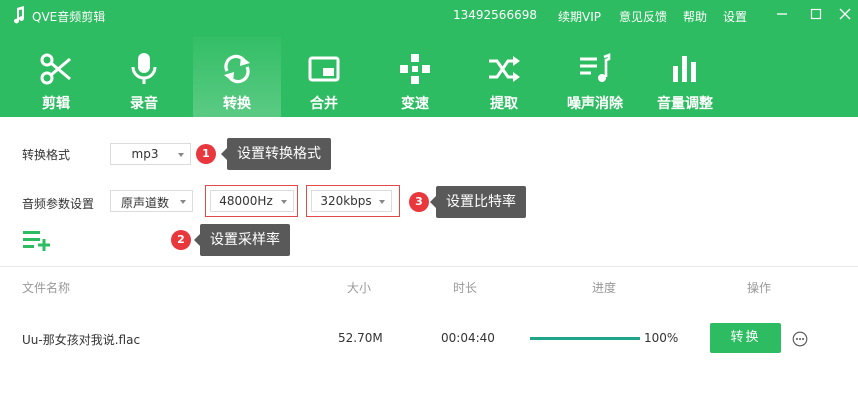  Describe the element at coordinates (481, 202) in the screenshot. I see `tooltip-text: 设置比特率` at that location.